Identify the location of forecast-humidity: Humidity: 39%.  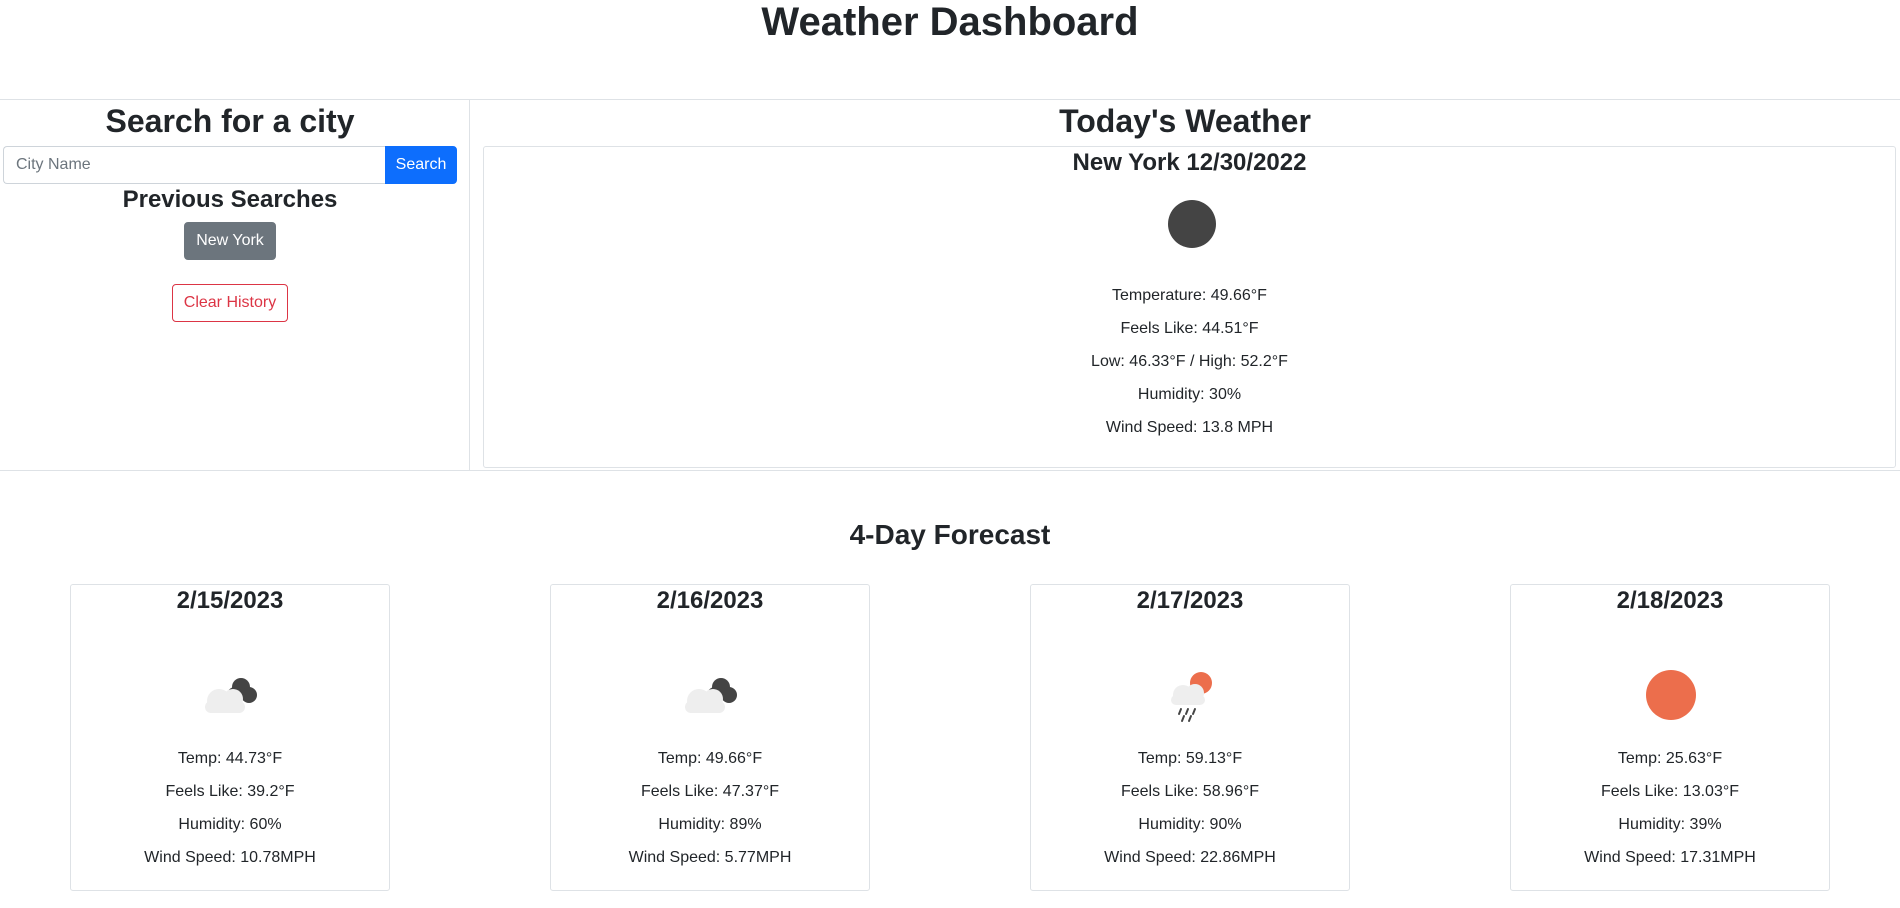
(1670, 824).